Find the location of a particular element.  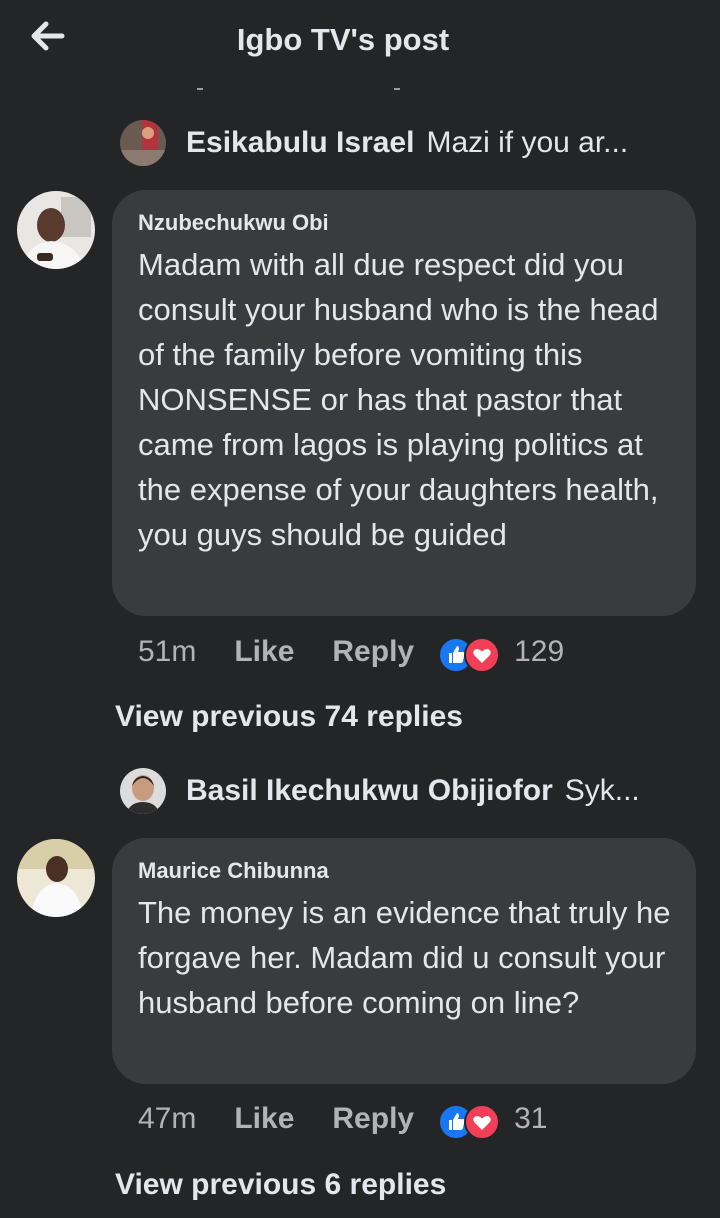

view-previous-replies: View previous 6 replies is located at coordinates (280, 1185).